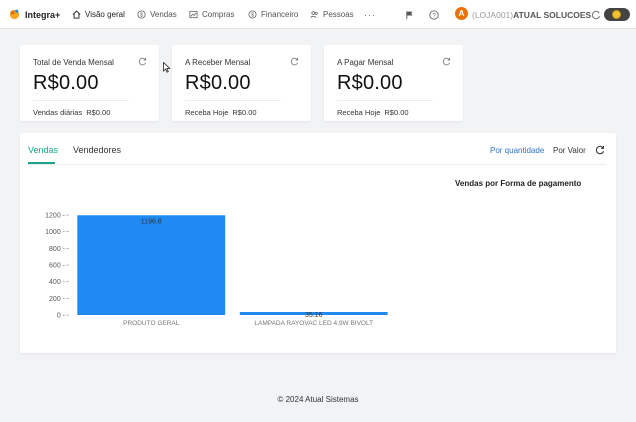 The width and height of the screenshot is (636, 422). What do you see at coordinates (338, 14) in the screenshot?
I see `nav-item-label: Pessoas` at bounding box center [338, 14].